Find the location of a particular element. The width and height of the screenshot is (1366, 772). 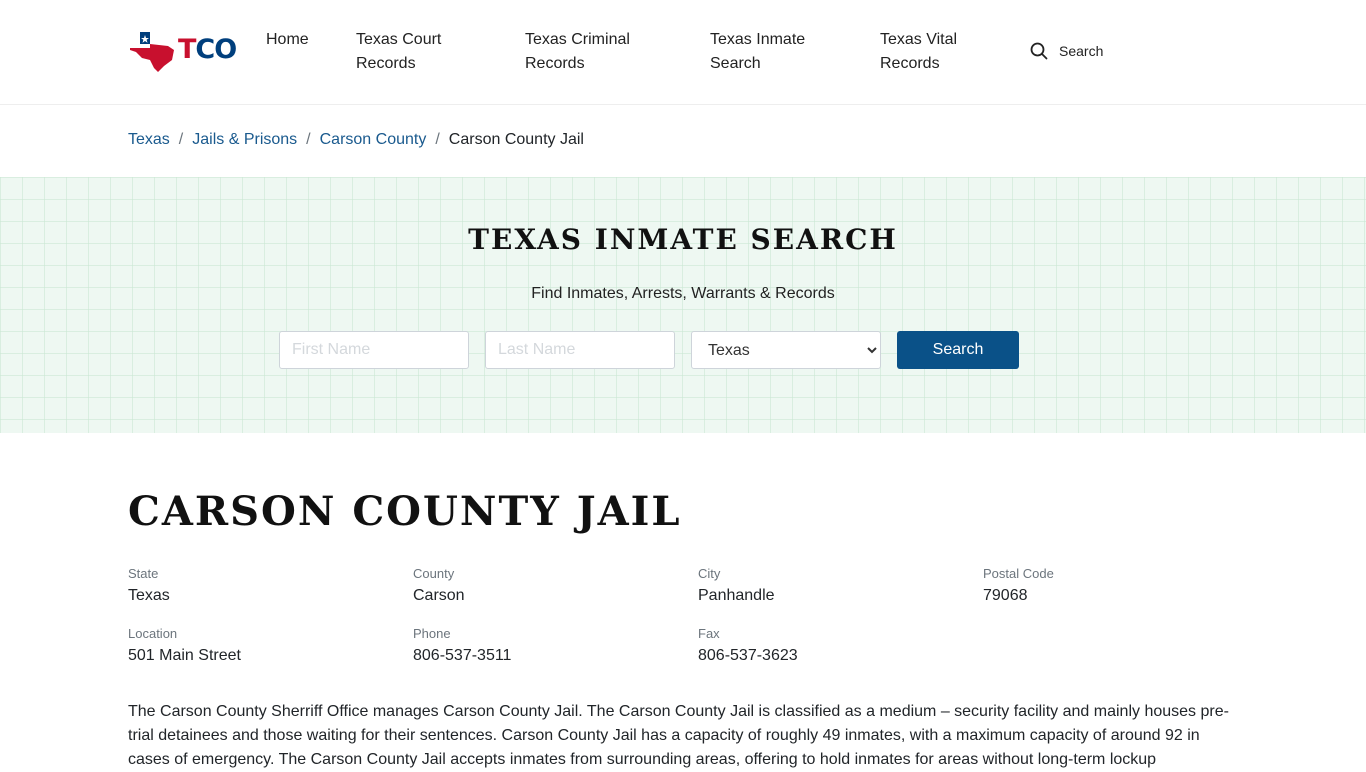

info-value: 79068 is located at coordinates (1005, 595).